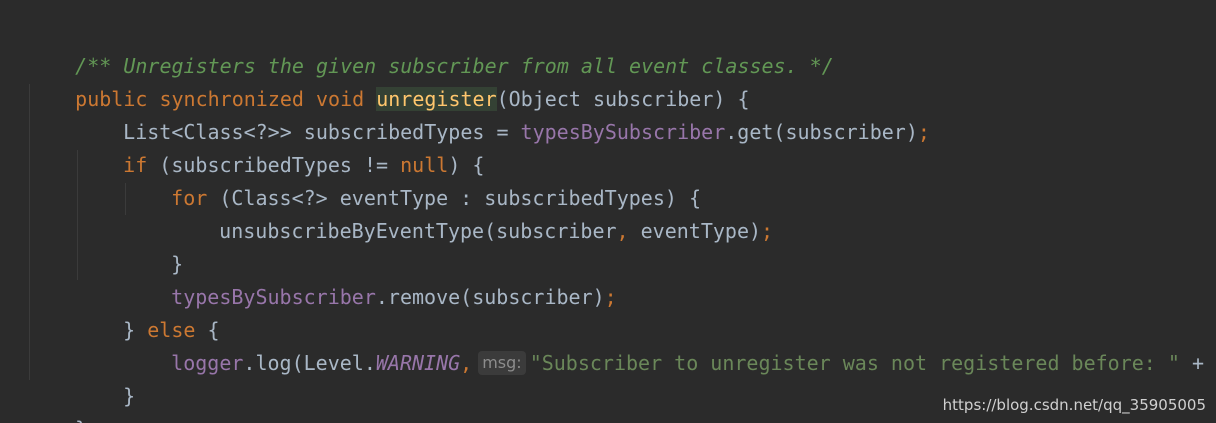  I want to click on code-text: eventType), so click(695, 231).